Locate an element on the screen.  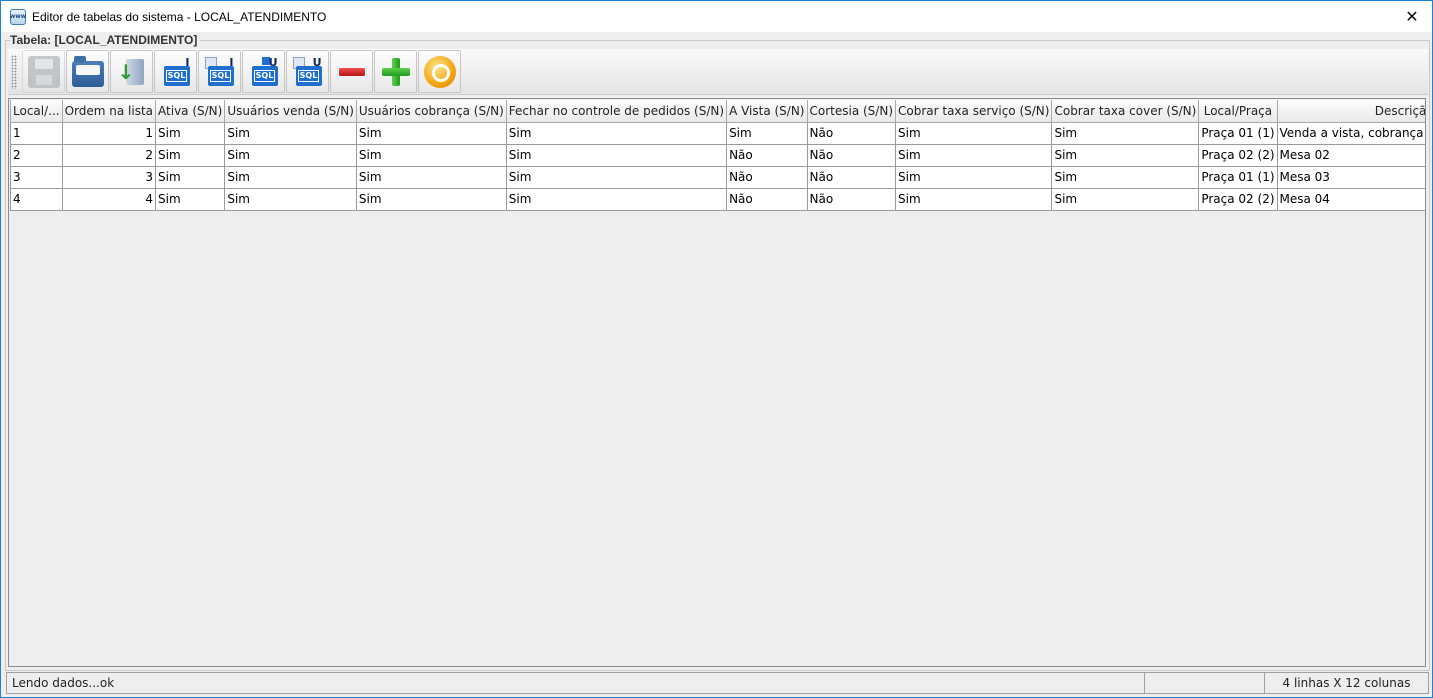
refresh-button is located at coordinates (439, 71).